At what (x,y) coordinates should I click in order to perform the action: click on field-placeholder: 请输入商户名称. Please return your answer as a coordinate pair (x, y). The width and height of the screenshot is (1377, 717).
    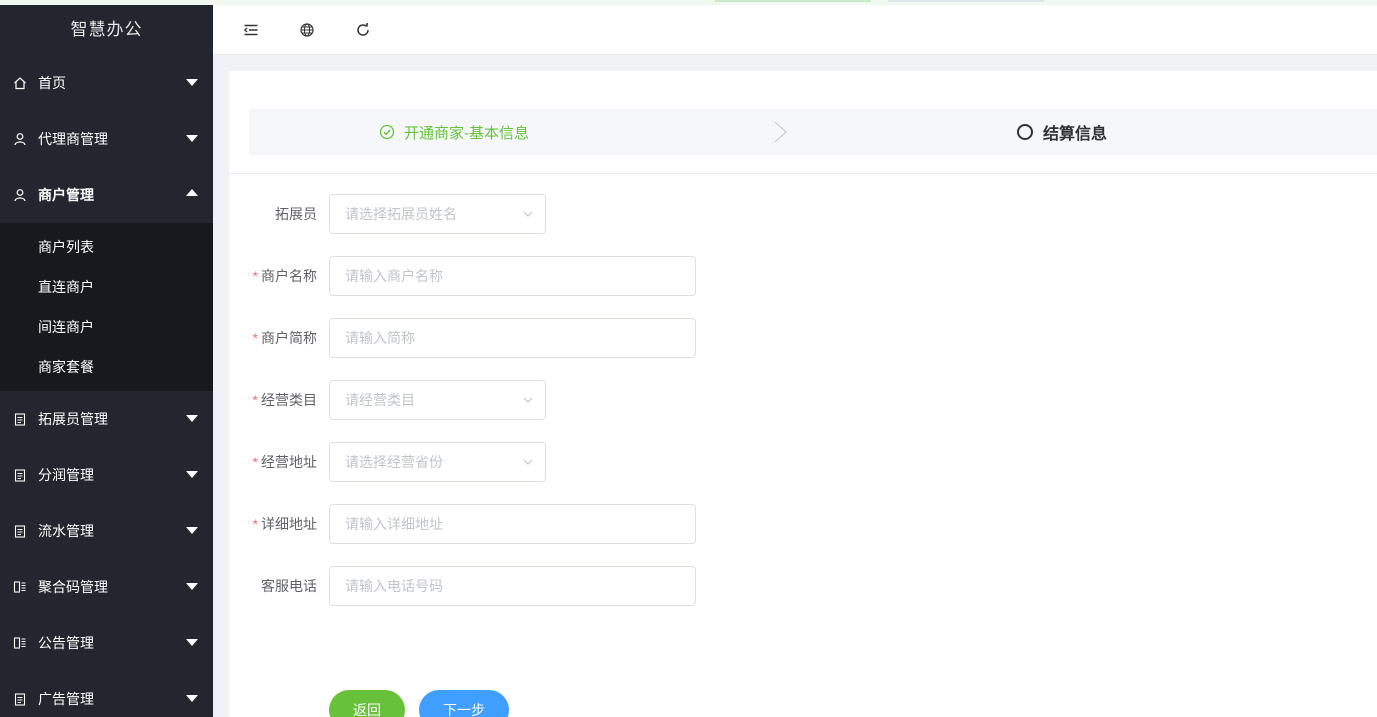
    Looking at the image, I should click on (394, 276).